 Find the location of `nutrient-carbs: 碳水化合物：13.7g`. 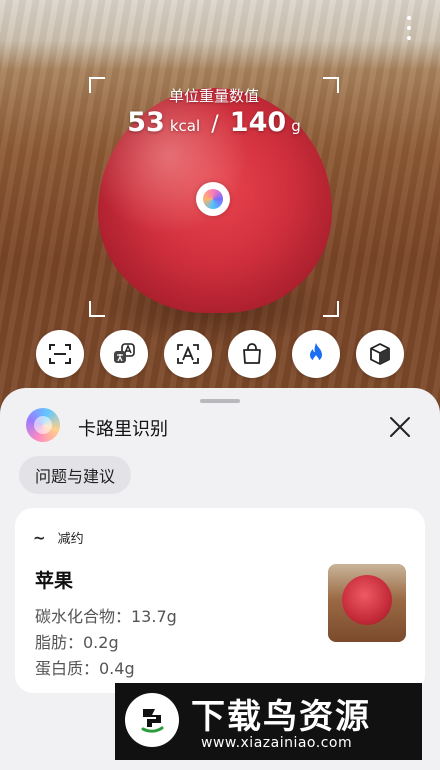

nutrient-carbs: 碳水化合物：13.7g is located at coordinates (106, 616).